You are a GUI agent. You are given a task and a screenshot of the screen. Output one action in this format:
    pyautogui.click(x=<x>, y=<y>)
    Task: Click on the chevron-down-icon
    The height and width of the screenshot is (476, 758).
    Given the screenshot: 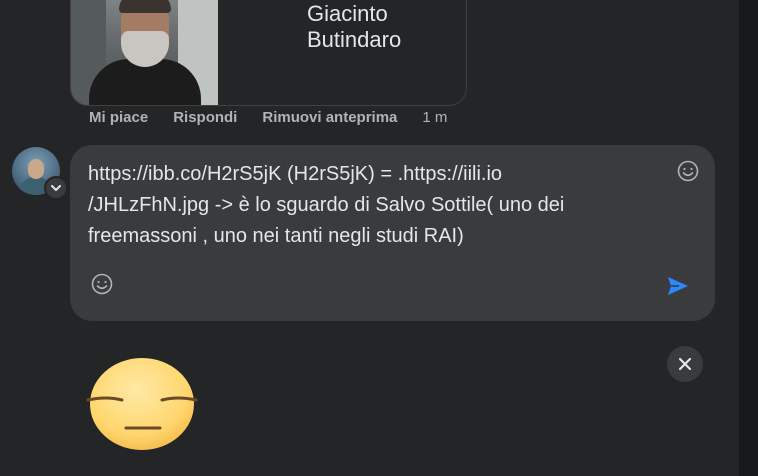 What is the action you would take?
    pyautogui.click(x=56, y=188)
    